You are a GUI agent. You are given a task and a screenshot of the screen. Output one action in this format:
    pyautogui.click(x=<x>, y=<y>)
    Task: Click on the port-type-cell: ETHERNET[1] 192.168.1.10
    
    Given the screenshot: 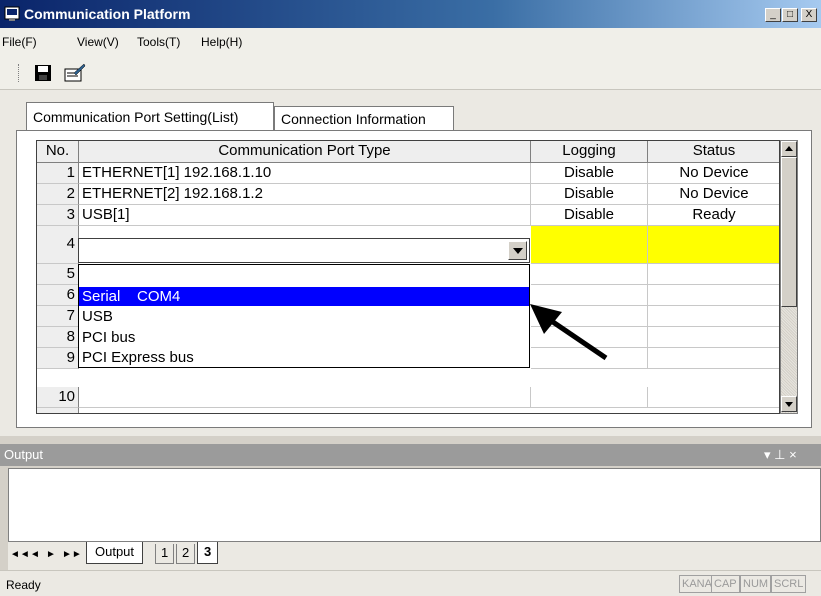 What is the action you would take?
    pyautogui.click(x=305, y=173)
    